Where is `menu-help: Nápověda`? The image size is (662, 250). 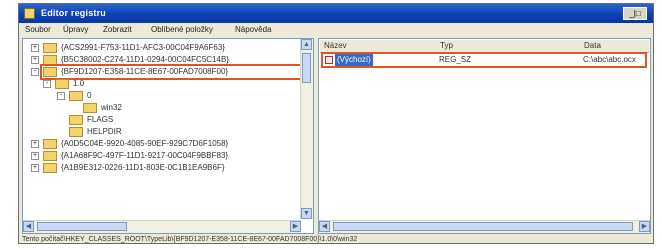 menu-help: Nápověda is located at coordinates (253, 29).